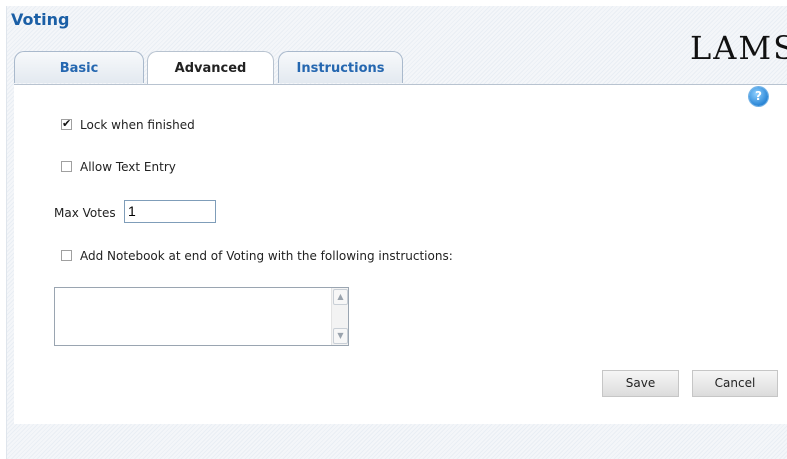 The image size is (787, 459). What do you see at coordinates (758, 96) in the screenshot?
I see `help-icon: ?` at bounding box center [758, 96].